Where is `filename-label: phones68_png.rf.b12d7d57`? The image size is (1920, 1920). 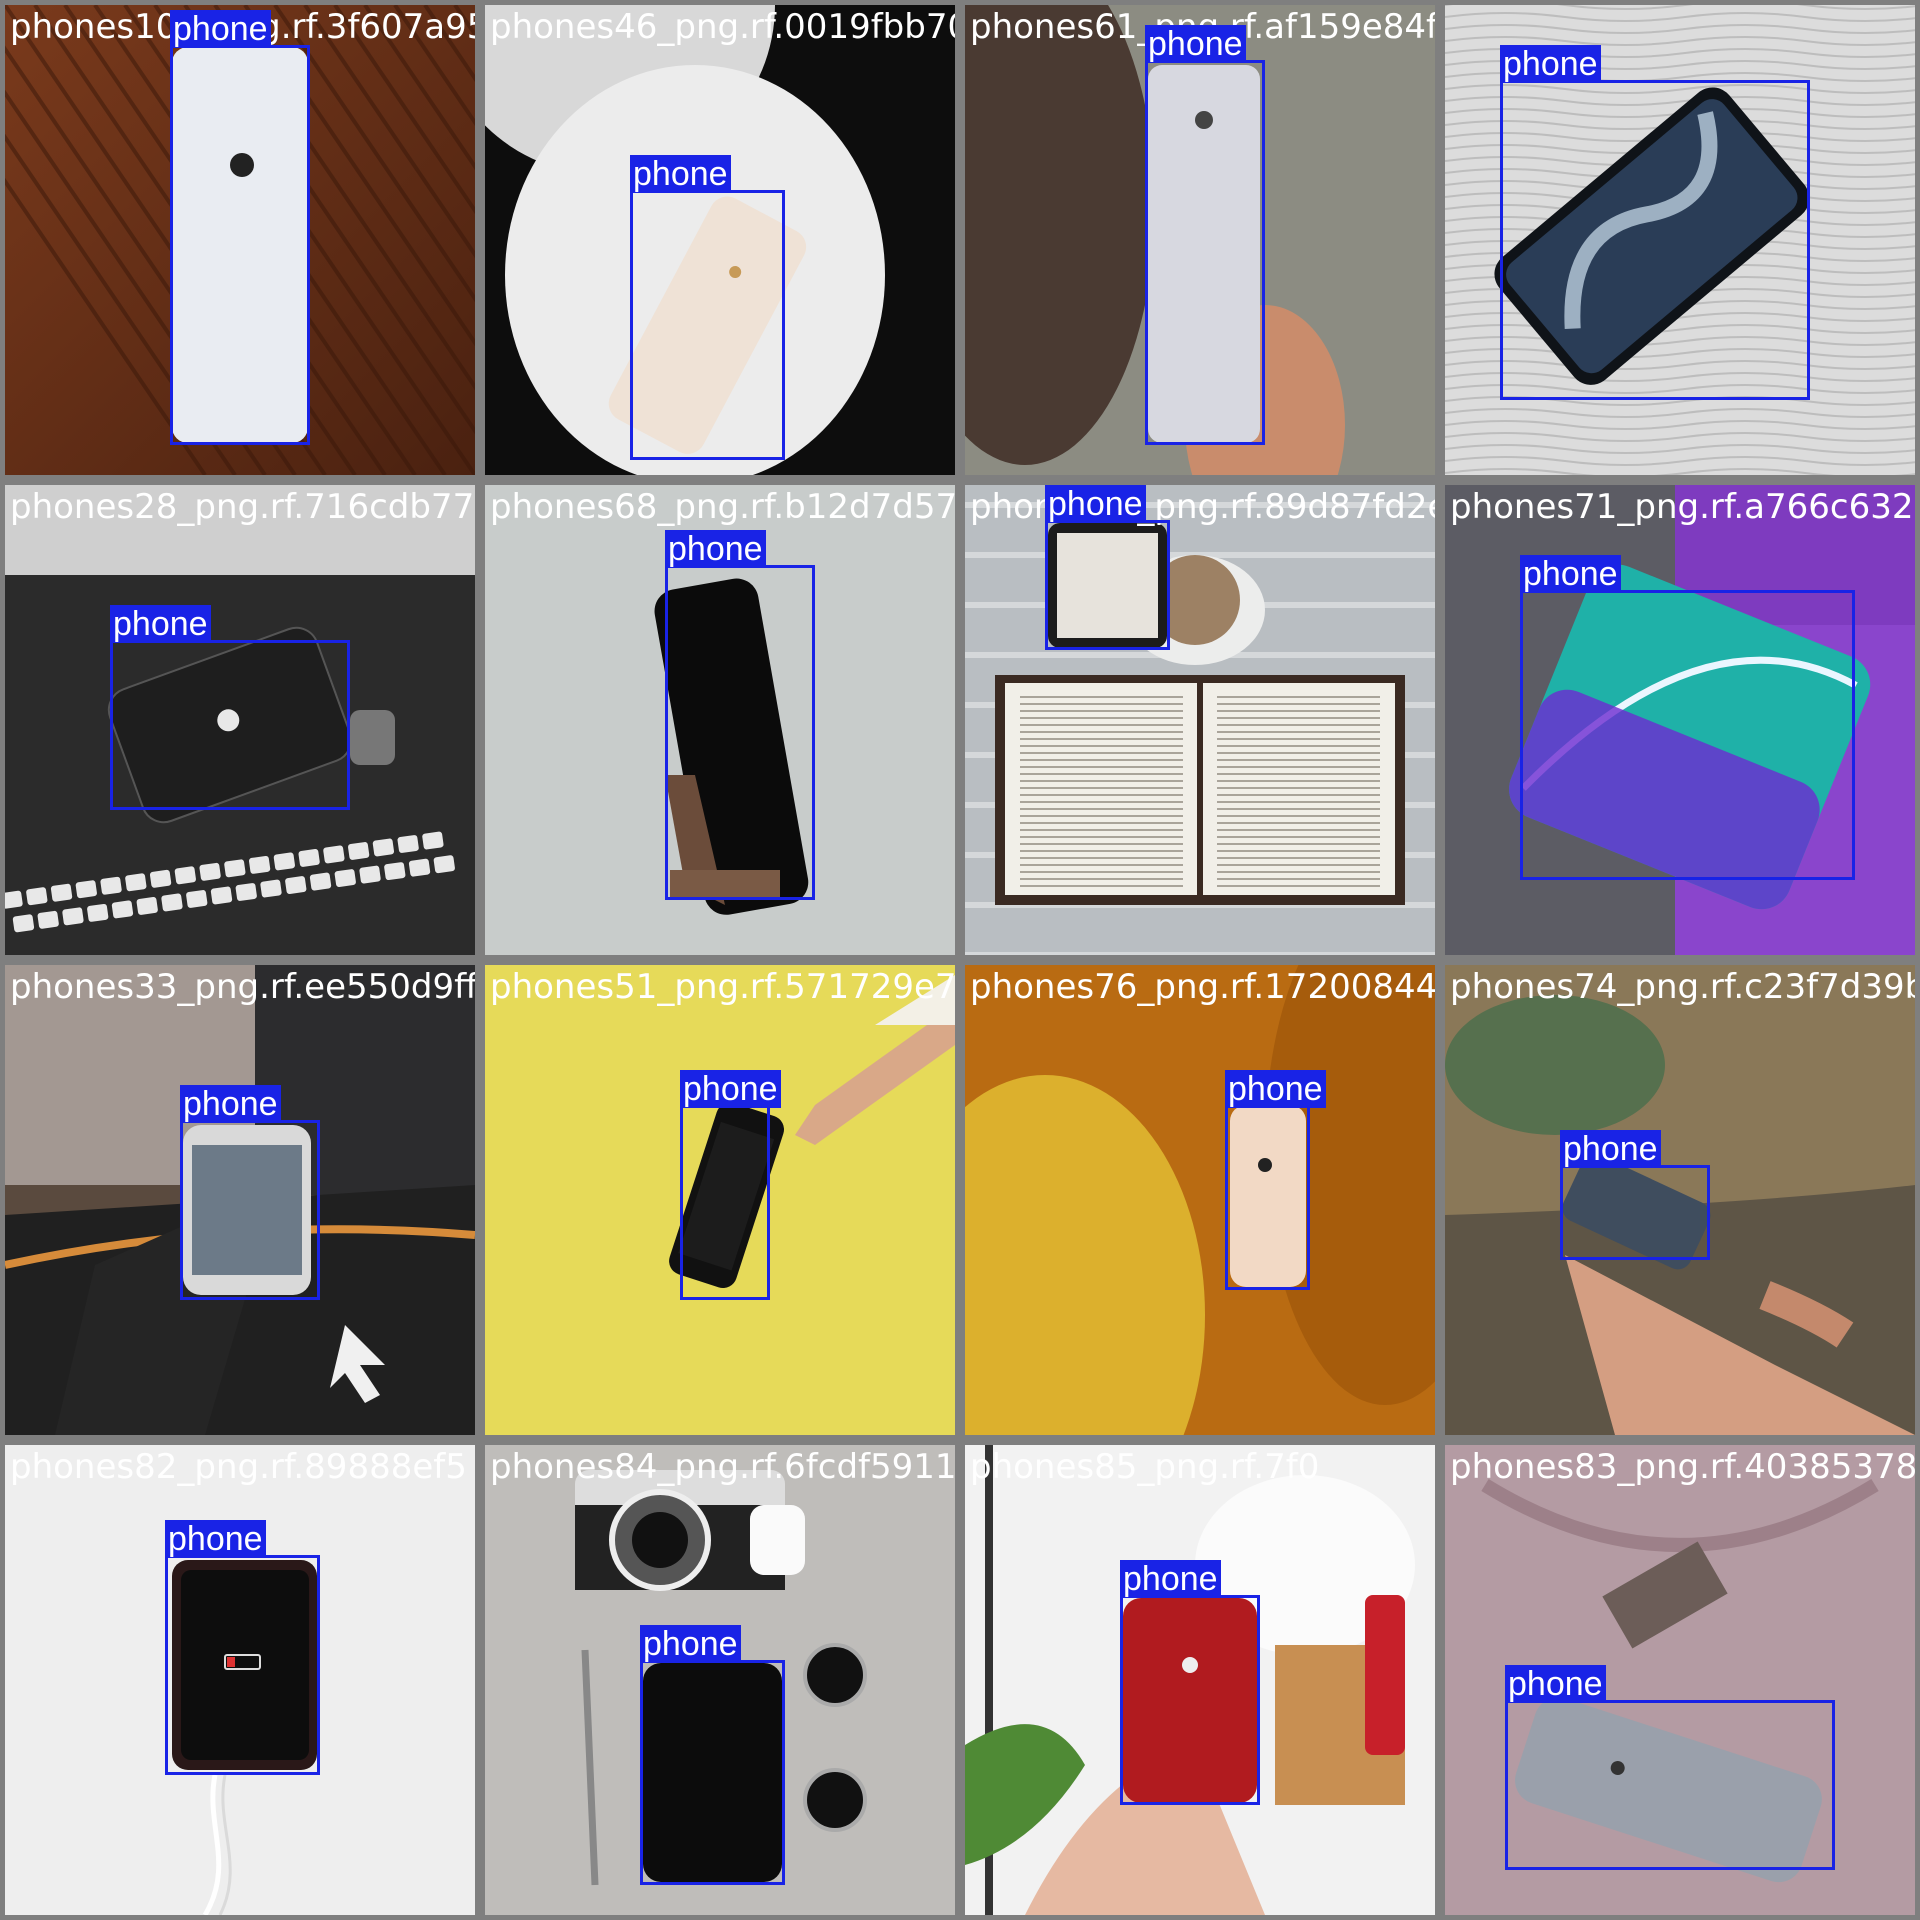
filename-label: phones68_png.rf.b12d7d57 is located at coordinates (722, 507).